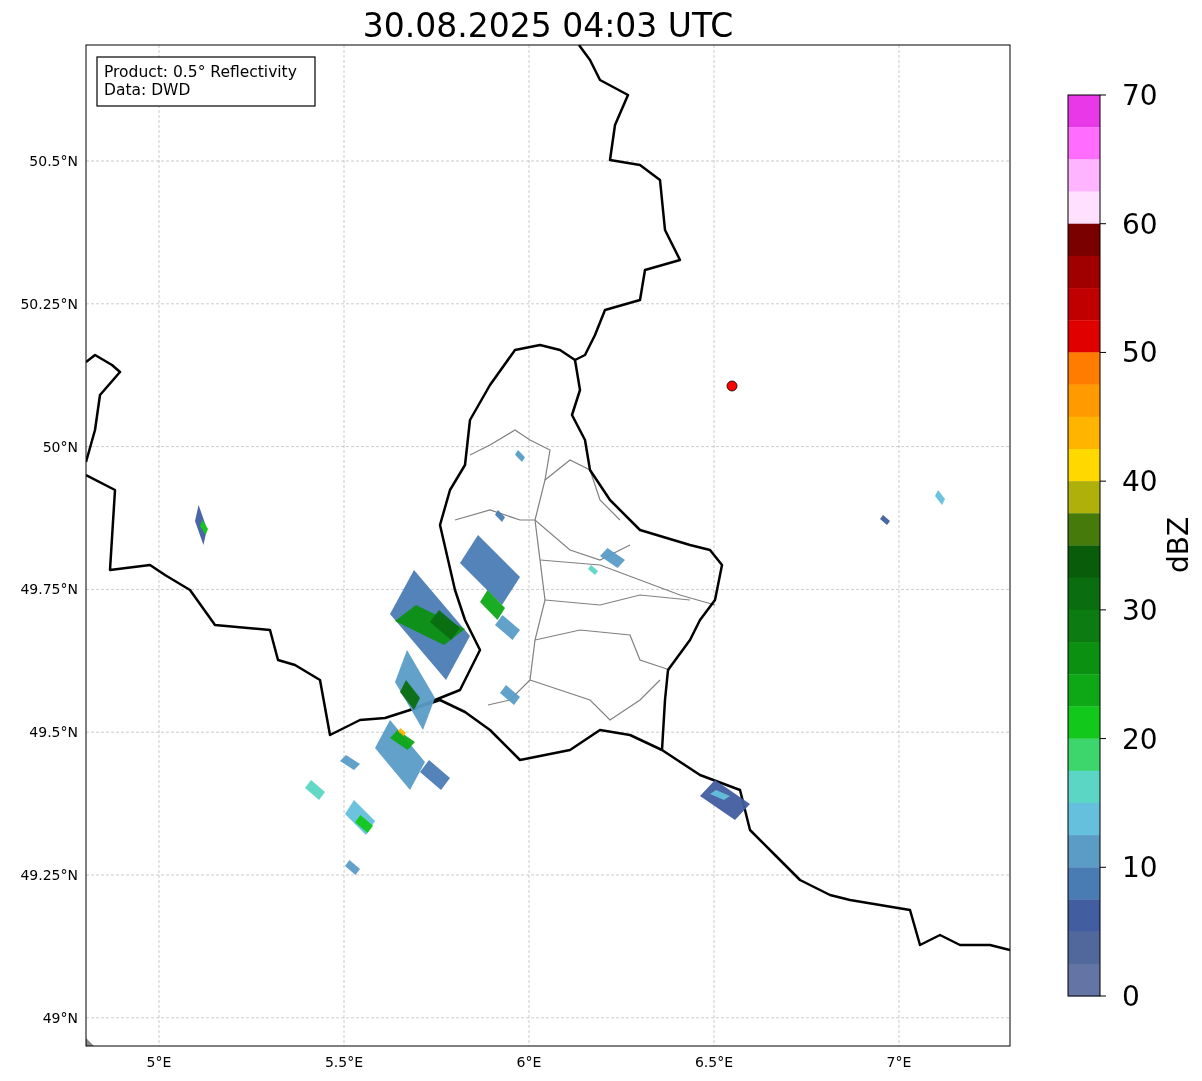  What do you see at coordinates (60, 446) in the screenshot?
I see `latitude-label: 50°N` at bounding box center [60, 446].